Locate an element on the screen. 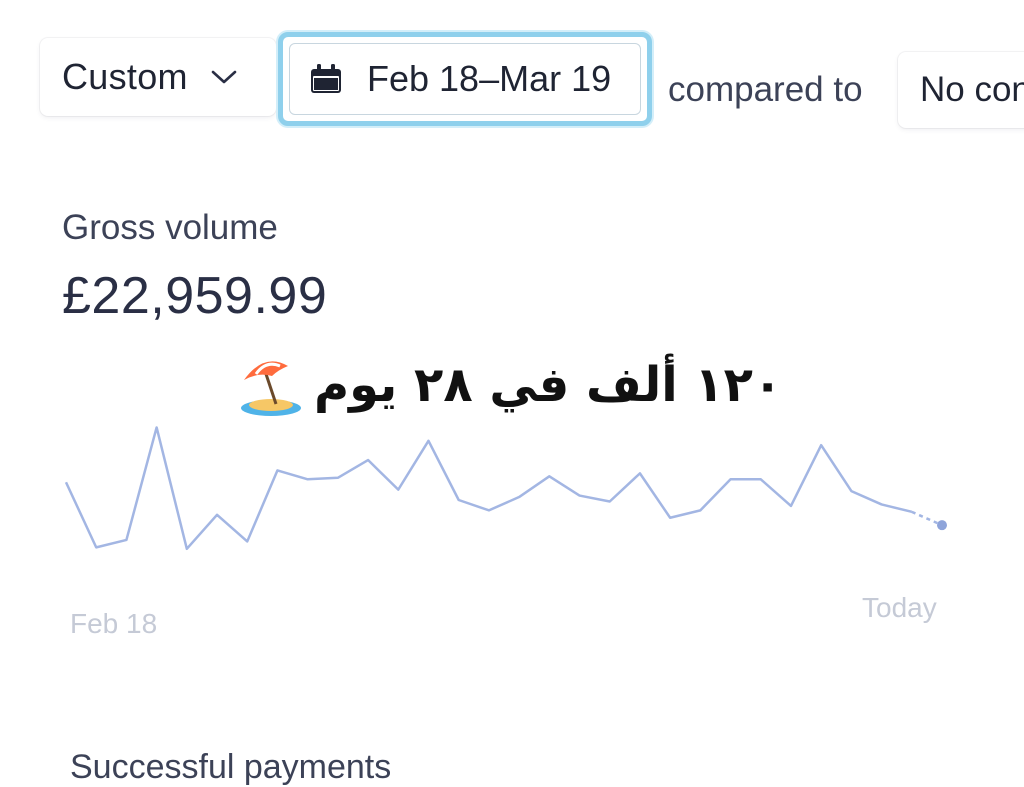  range-select: Custom is located at coordinates (158, 77).